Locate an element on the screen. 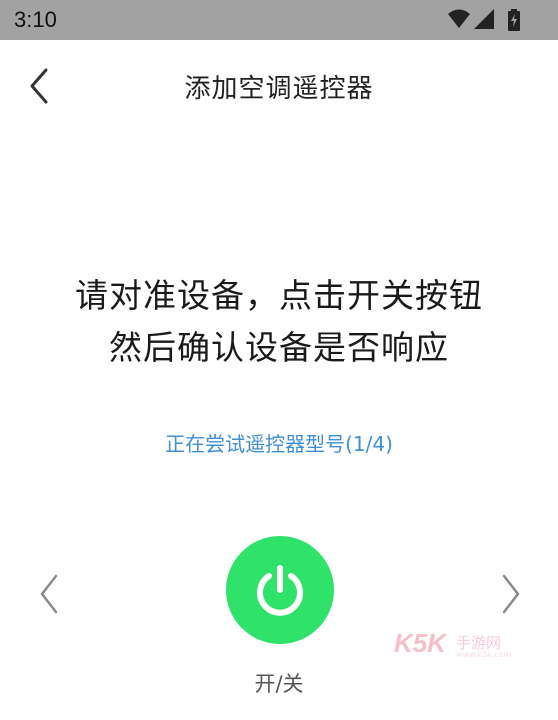 This screenshot has width=558, height=720. next-model-button is located at coordinates (511, 594).